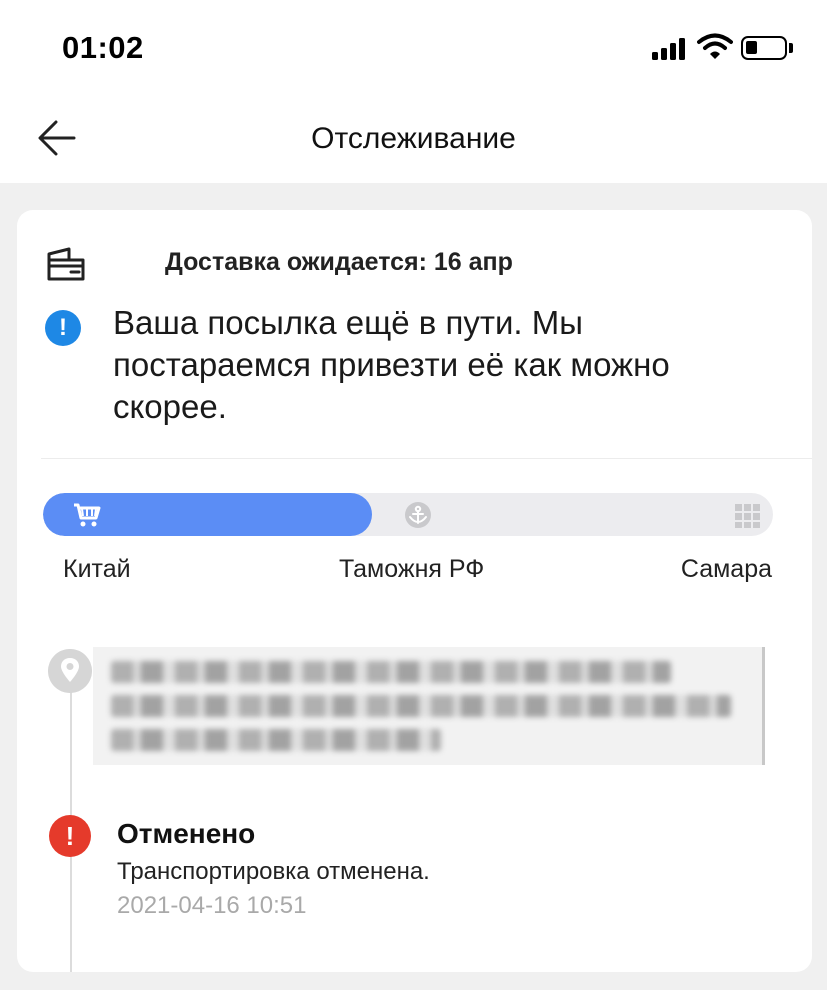  Describe the element at coordinates (426, 458) in the screenshot. I see `divider` at that location.